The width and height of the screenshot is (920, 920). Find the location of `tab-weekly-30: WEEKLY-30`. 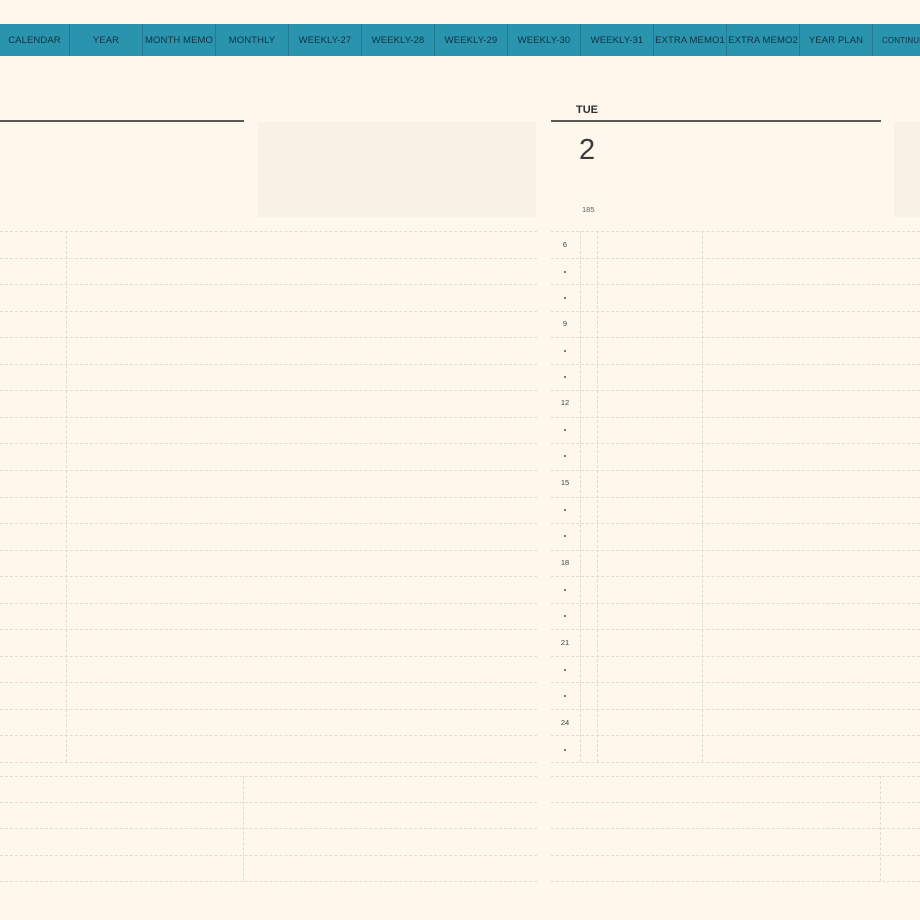

tab-weekly-30: WEEKLY-30 is located at coordinates (544, 40).